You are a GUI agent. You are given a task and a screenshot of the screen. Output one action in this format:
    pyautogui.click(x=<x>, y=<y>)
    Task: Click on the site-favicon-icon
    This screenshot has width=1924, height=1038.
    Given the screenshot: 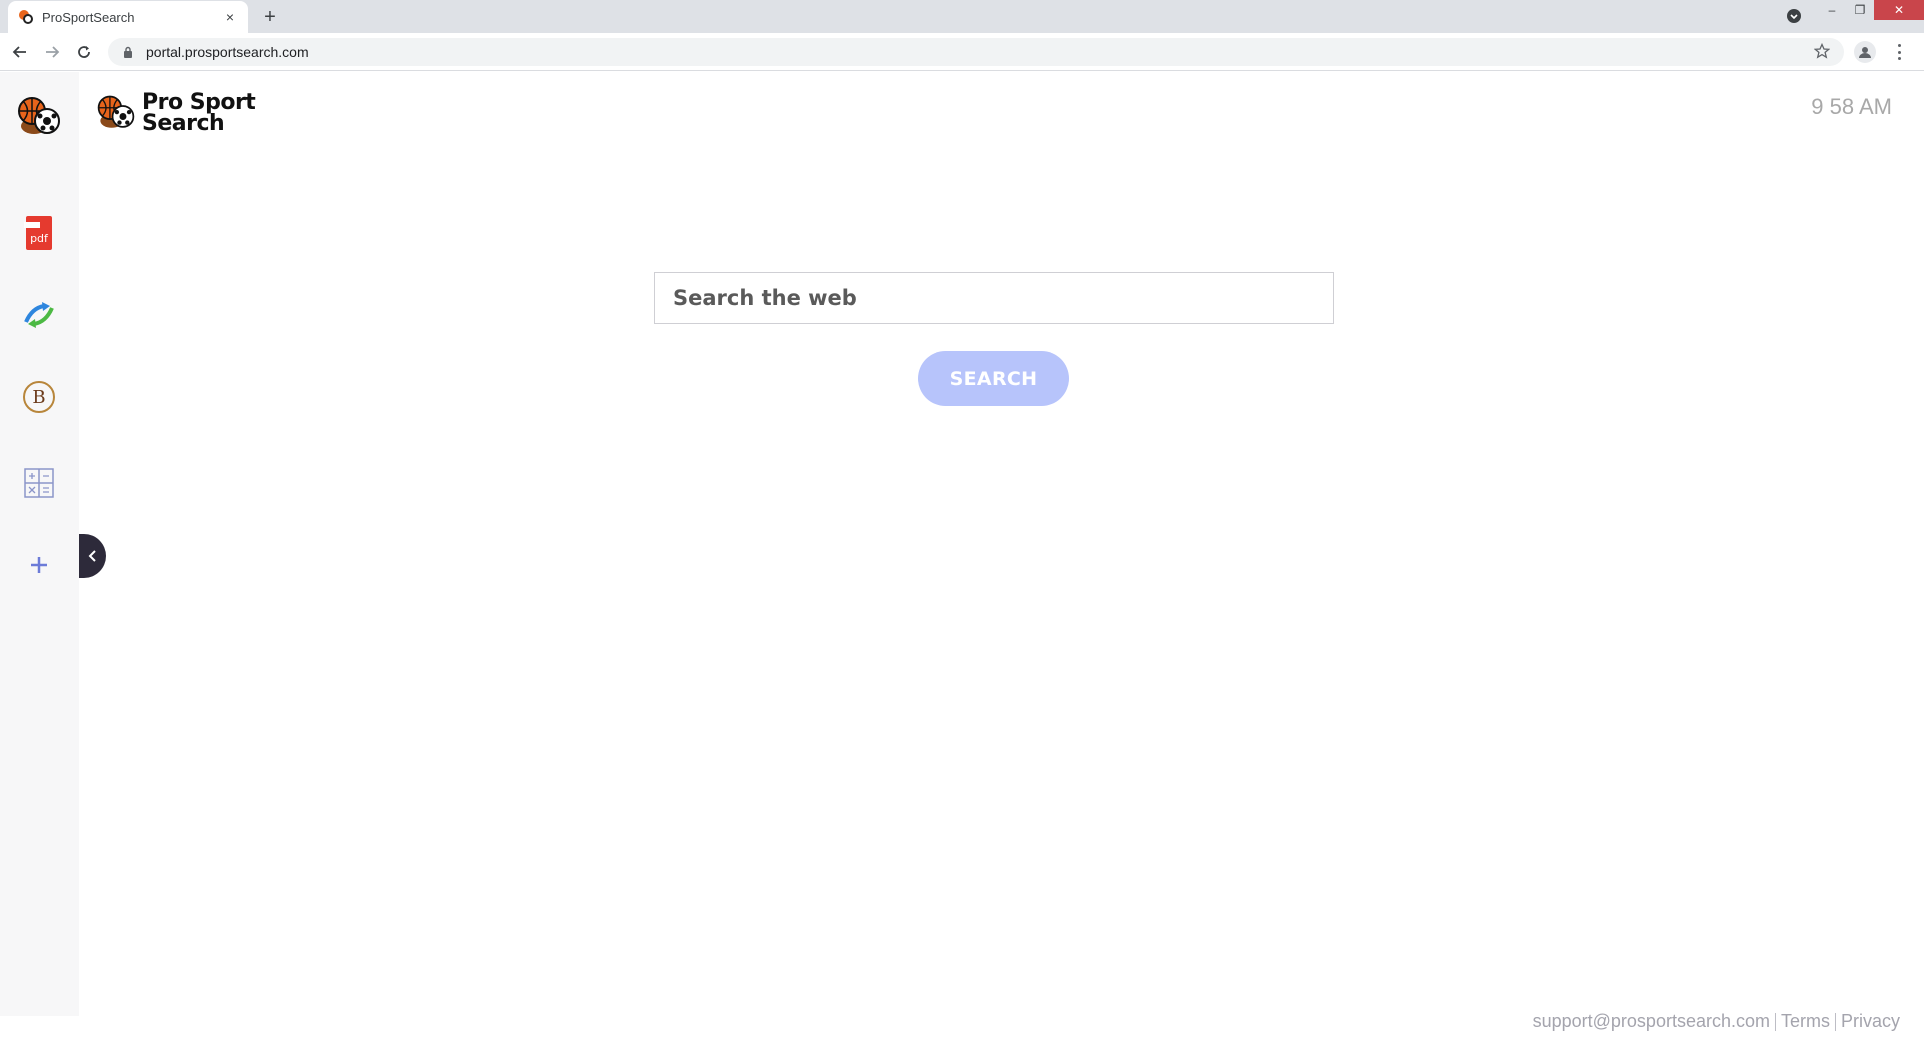 What is the action you would take?
    pyautogui.click(x=26, y=17)
    